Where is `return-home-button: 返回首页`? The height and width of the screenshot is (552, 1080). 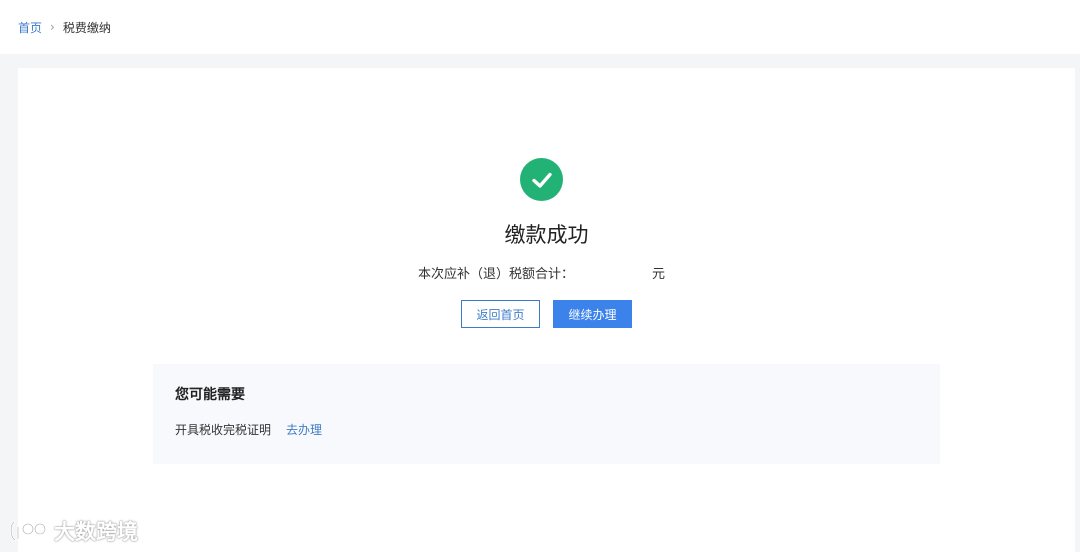 return-home-button: 返回首页 is located at coordinates (500, 314).